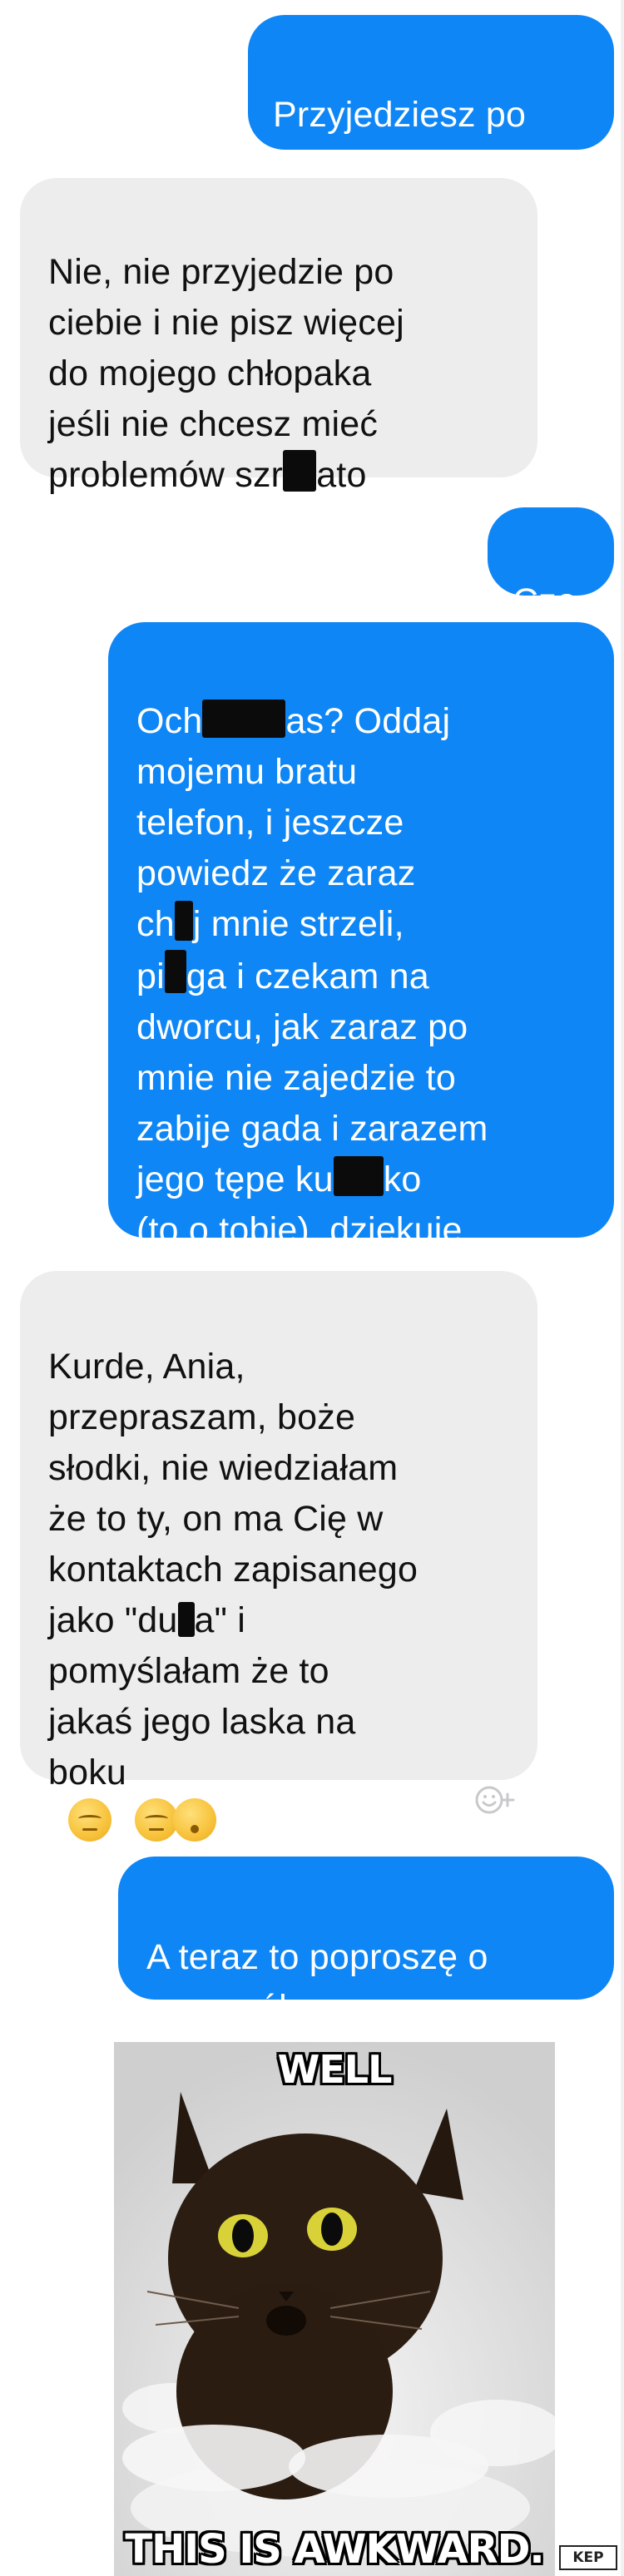 This screenshot has width=624, height=2576. What do you see at coordinates (169, 721) in the screenshot?
I see `message-text: Och` at bounding box center [169, 721].